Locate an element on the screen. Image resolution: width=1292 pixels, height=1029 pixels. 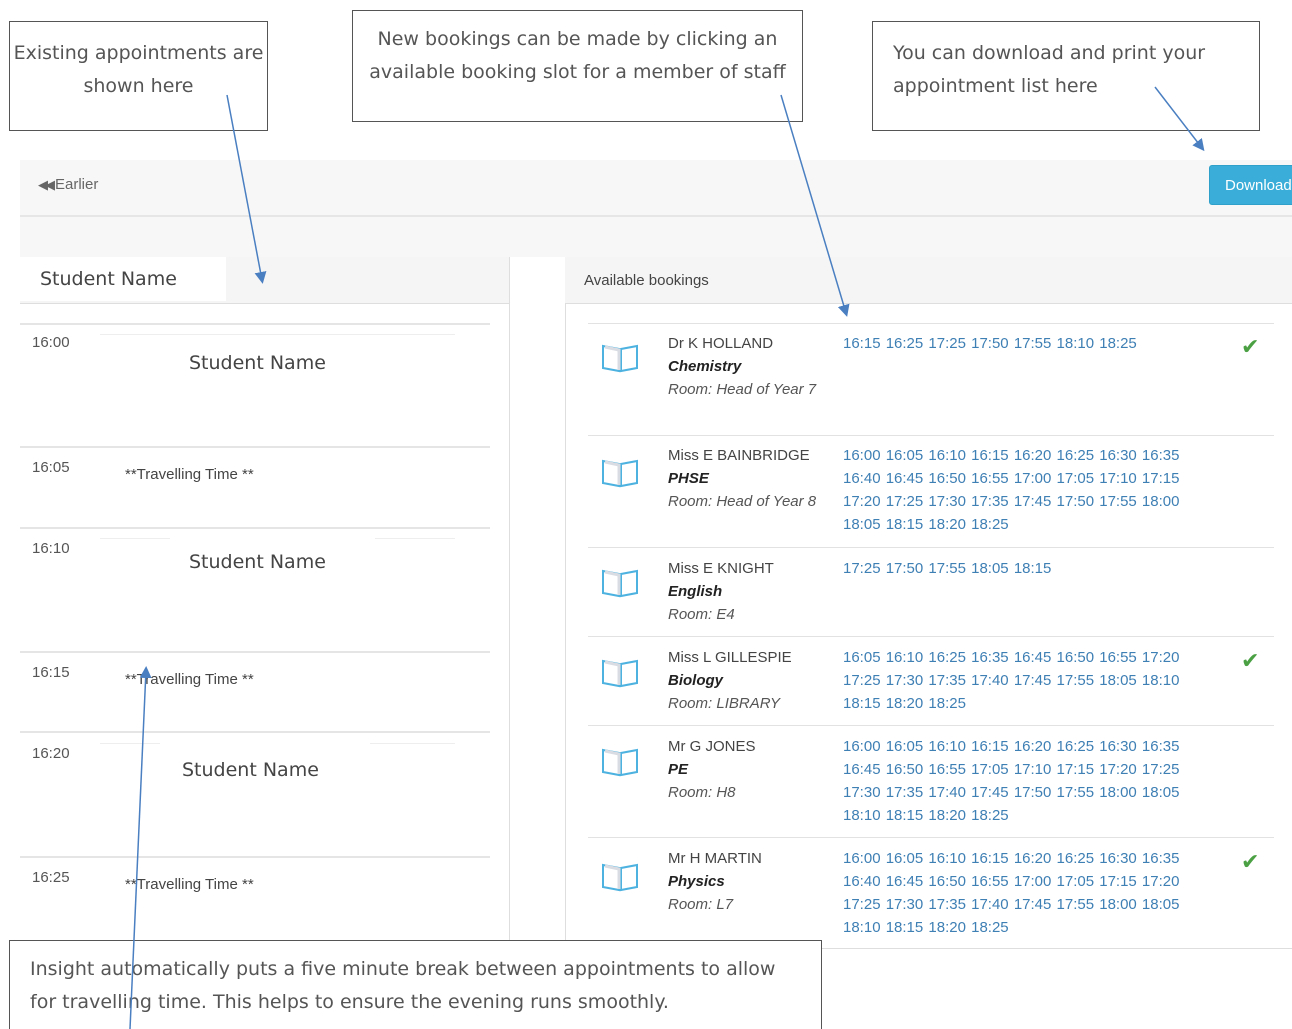
slot-time: 16:25 is located at coordinates (51, 877).